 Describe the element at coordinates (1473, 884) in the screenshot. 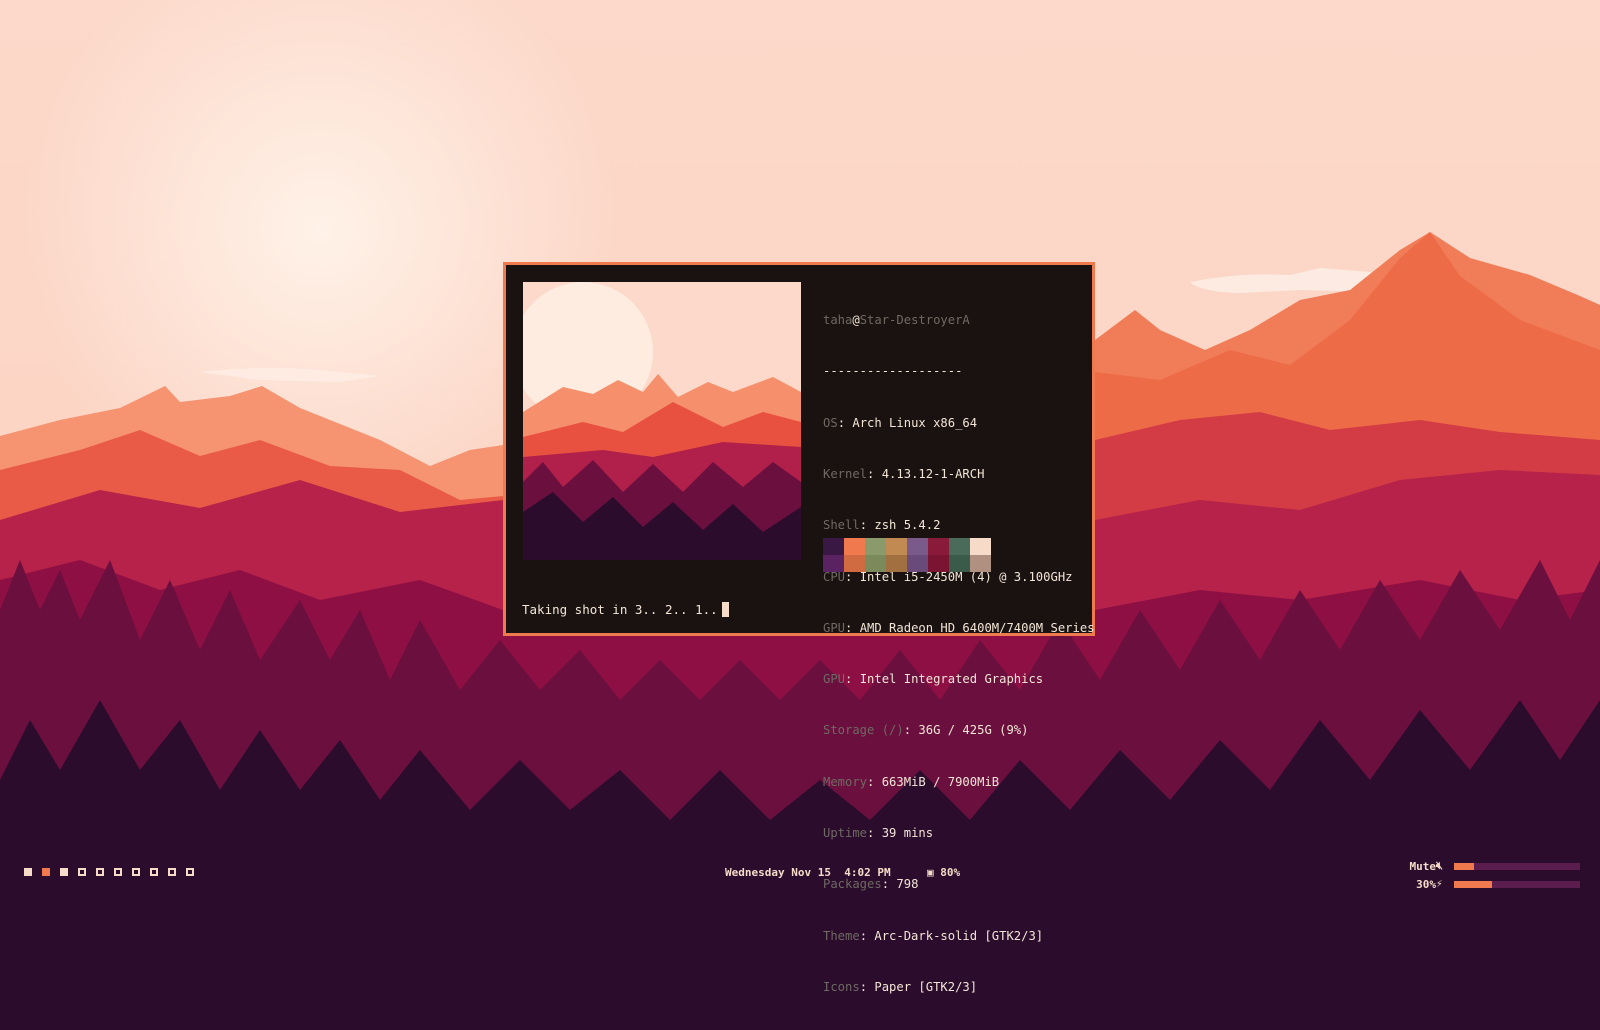

I see `brightness-level-fill` at that location.